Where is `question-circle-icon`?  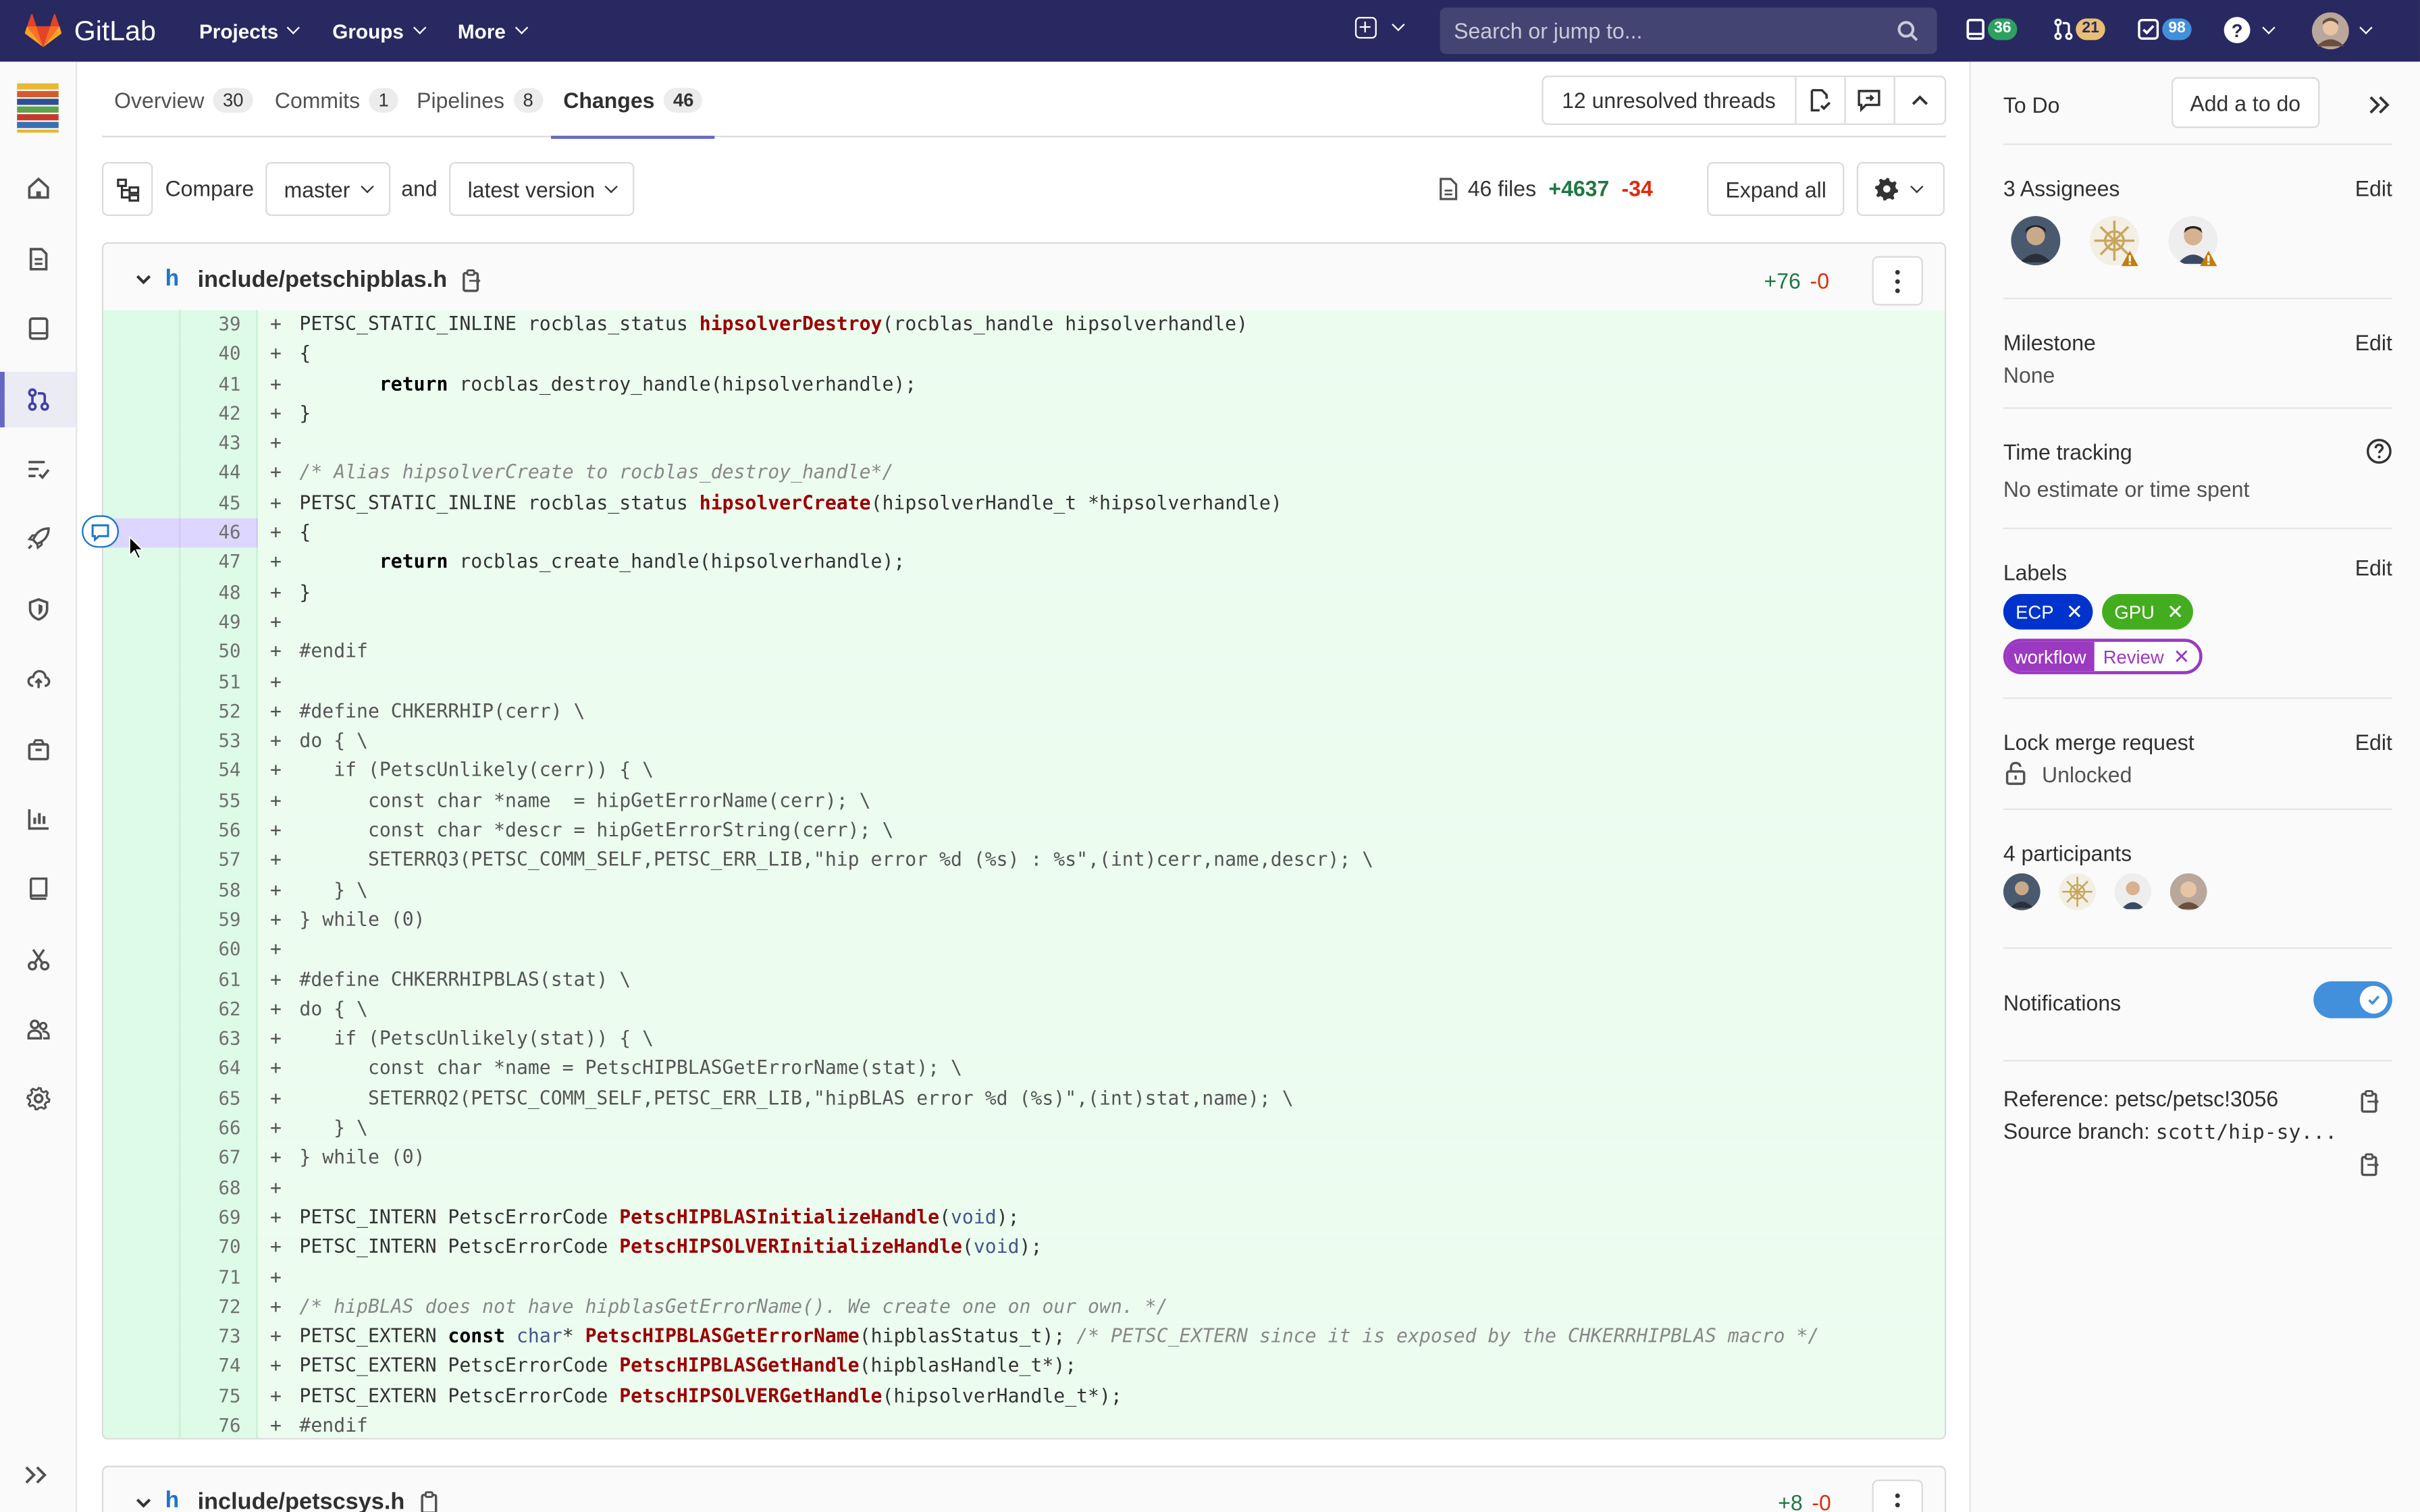
question-circle-icon is located at coordinates (2379, 451).